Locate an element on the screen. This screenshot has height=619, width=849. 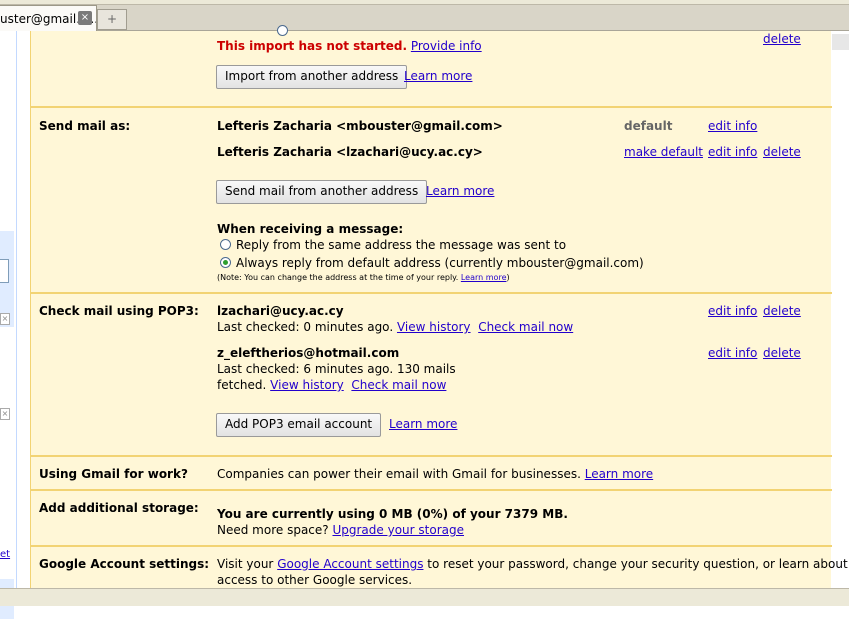
receiving-heading: When receiving a message: is located at coordinates (310, 229).